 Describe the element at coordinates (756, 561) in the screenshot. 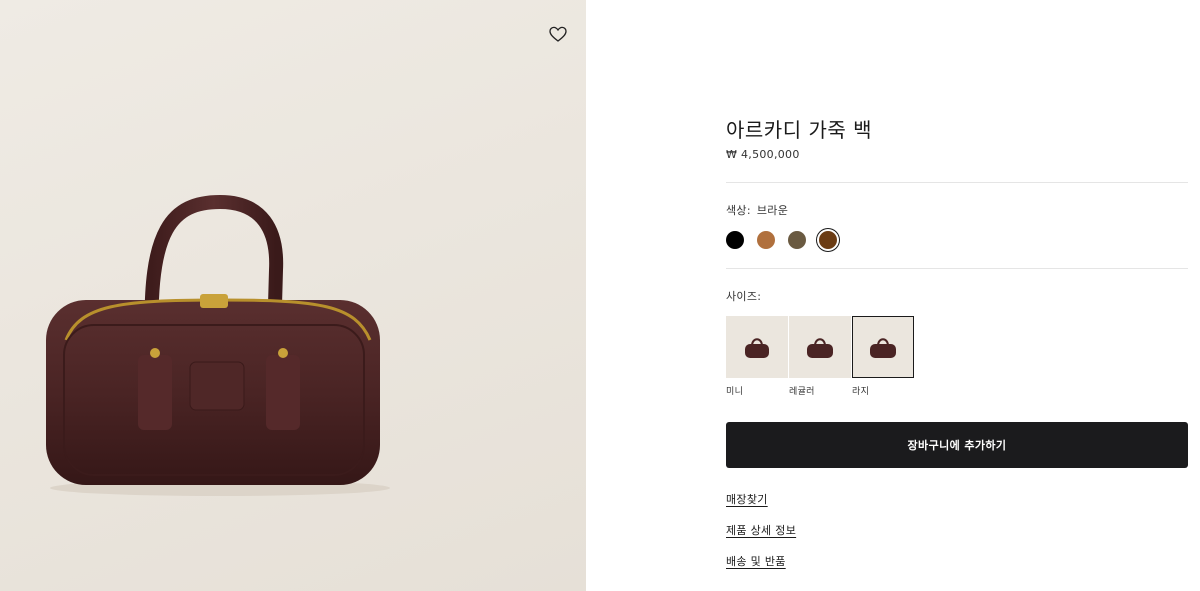

I see `shipping-returns-link: 배송 및 반품` at that location.